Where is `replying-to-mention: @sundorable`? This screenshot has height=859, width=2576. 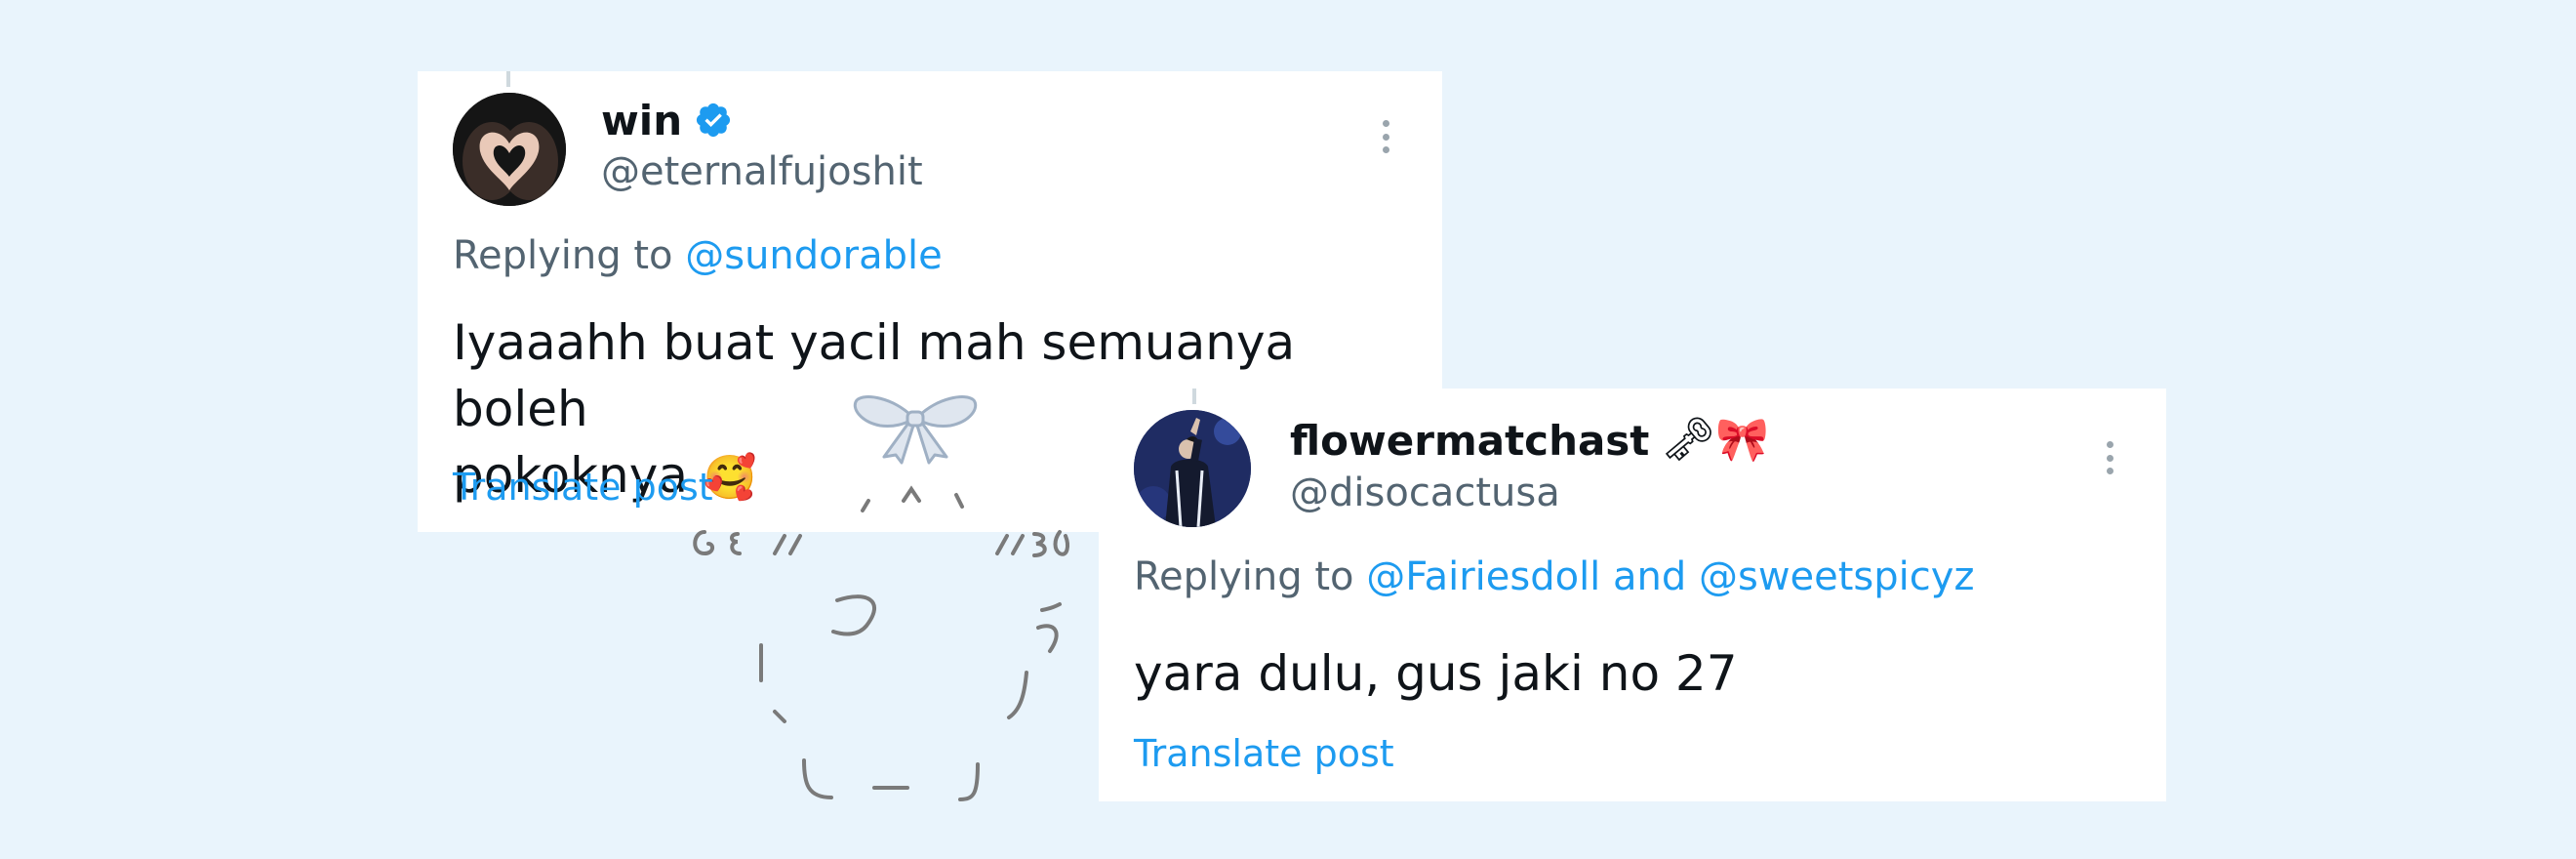
replying-to-mention: @sundorable is located at coordinates (813, 256).